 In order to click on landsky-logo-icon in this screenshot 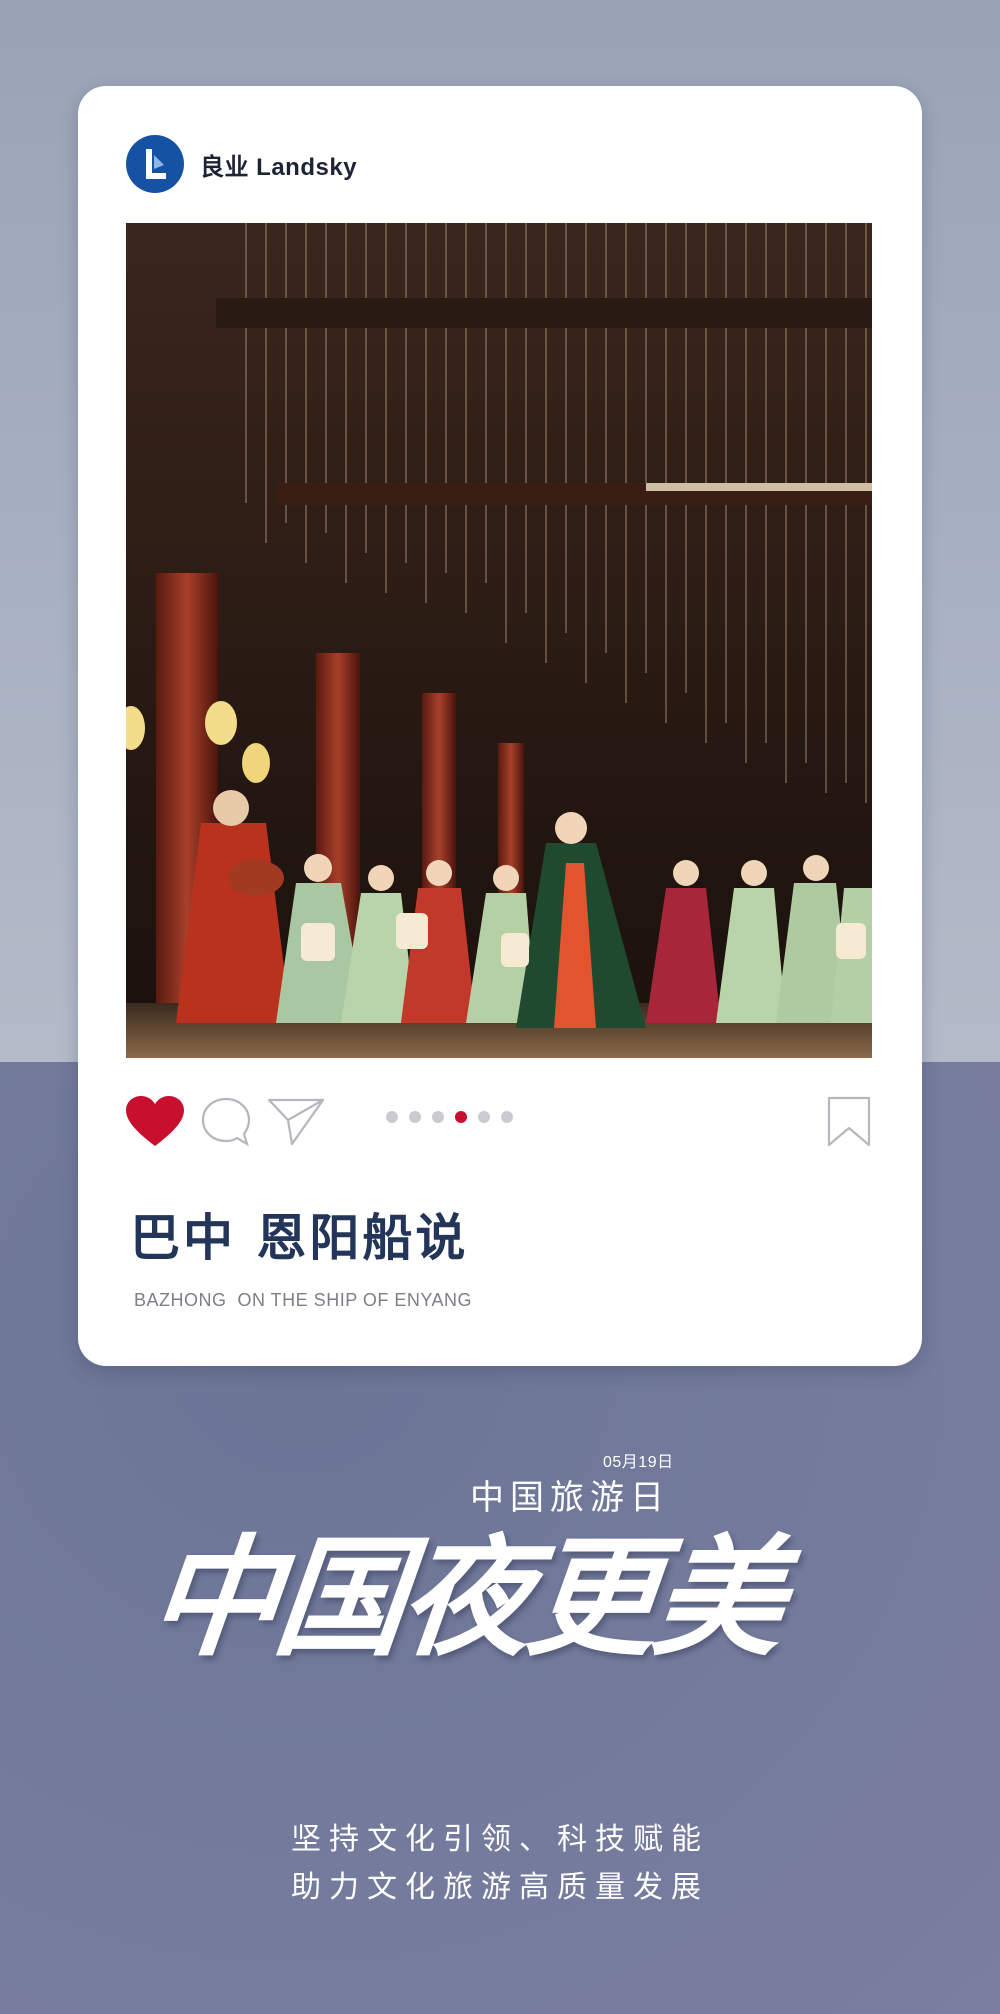, I will do `click(155, 164)`.